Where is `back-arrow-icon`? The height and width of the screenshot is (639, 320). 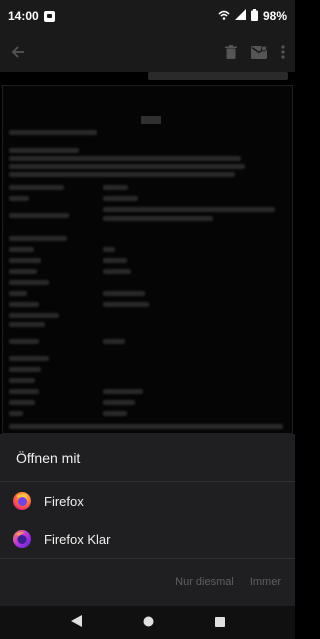 back-arrow-icon is located at coordinates (18, 52).